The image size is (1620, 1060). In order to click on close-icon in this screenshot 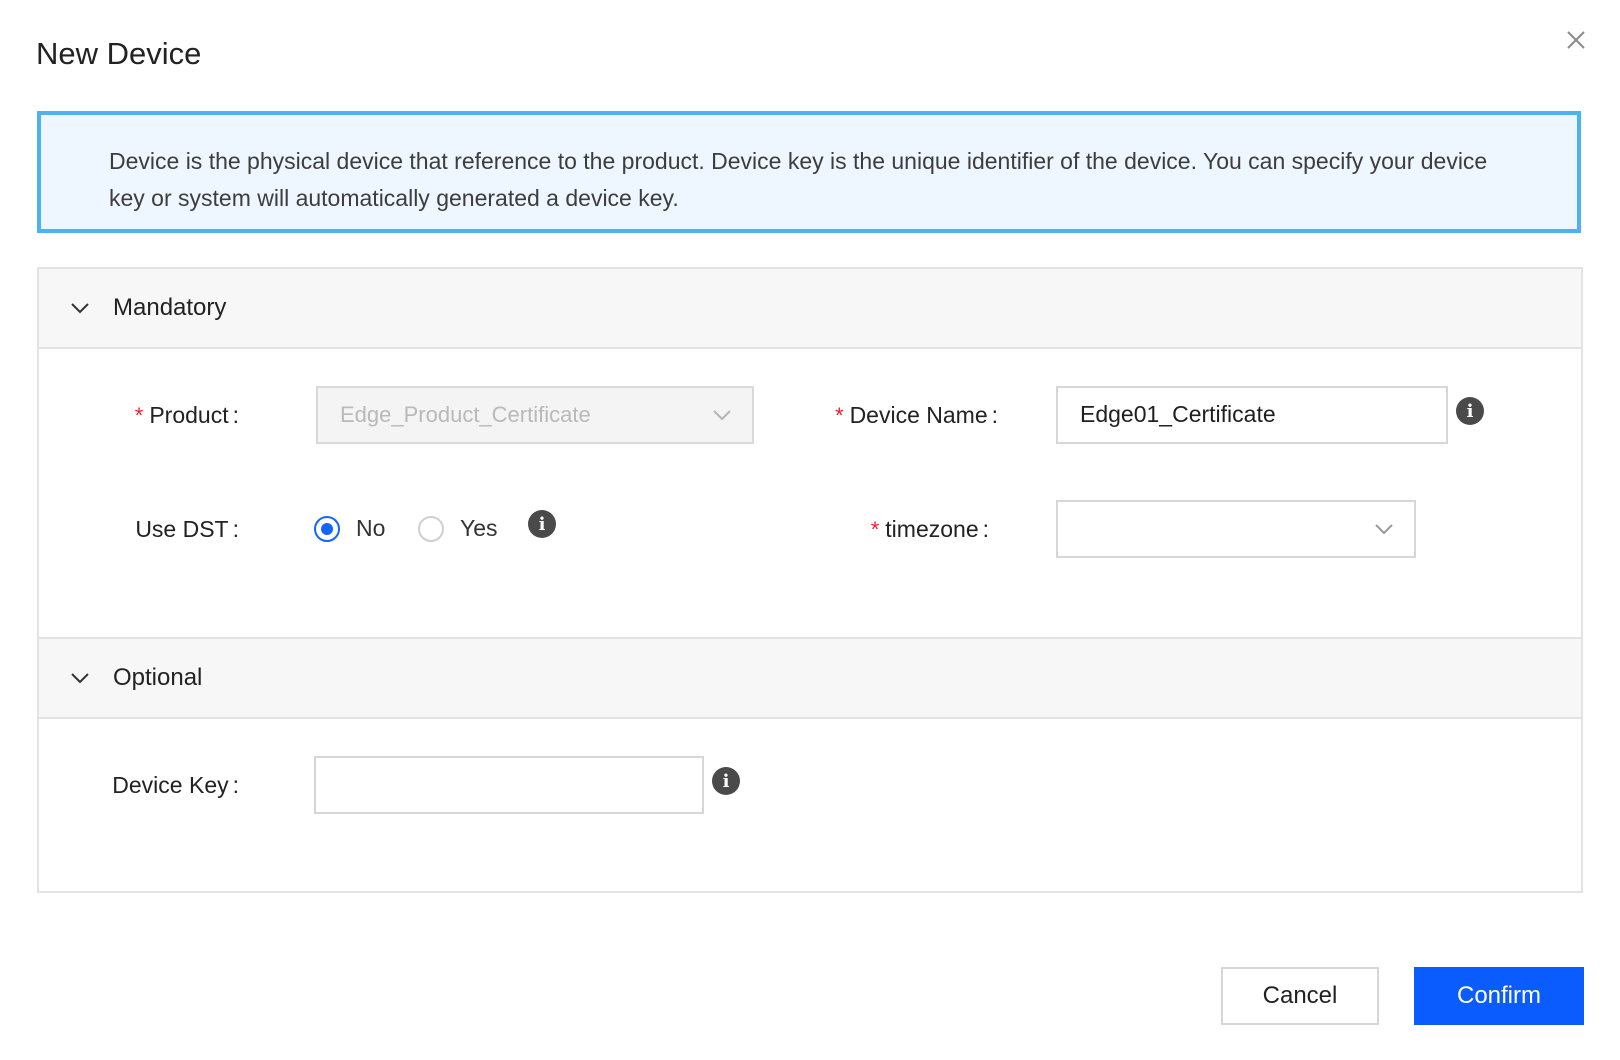, I will do `click(1576, 40)`.